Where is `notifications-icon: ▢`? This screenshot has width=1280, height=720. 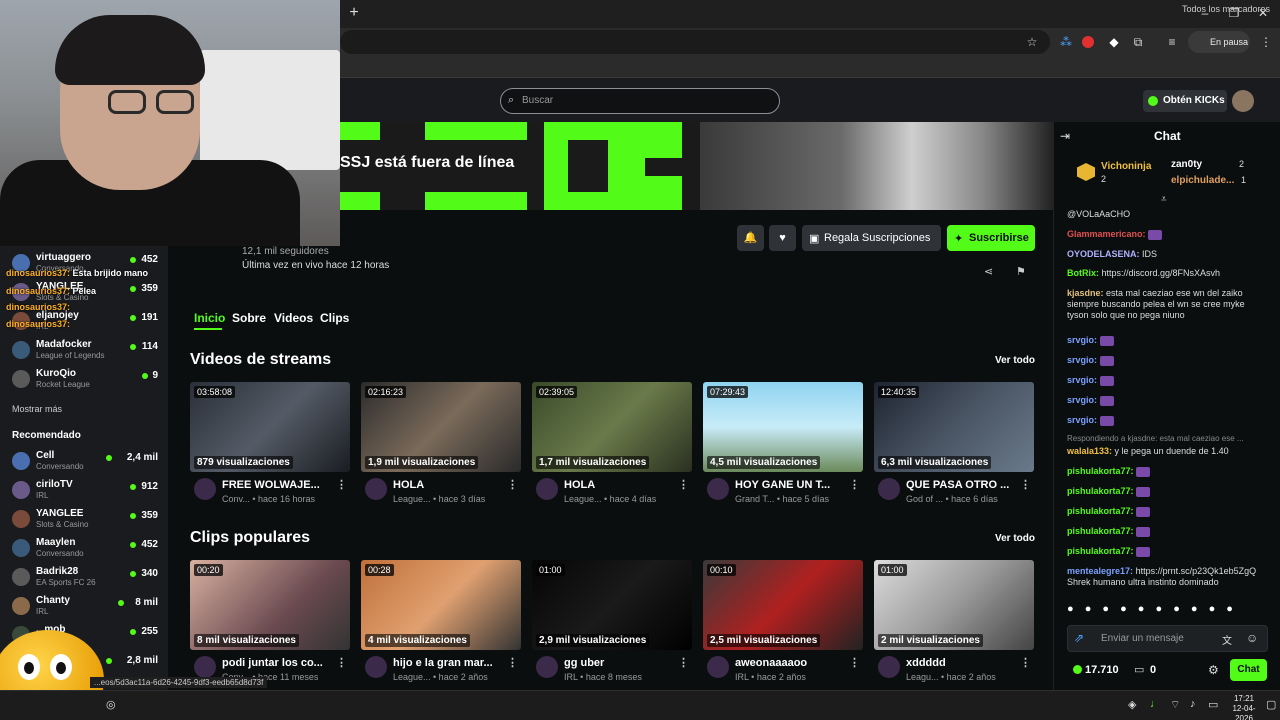
notifications-icon: ▢ is located at coordinates (1271, 704).